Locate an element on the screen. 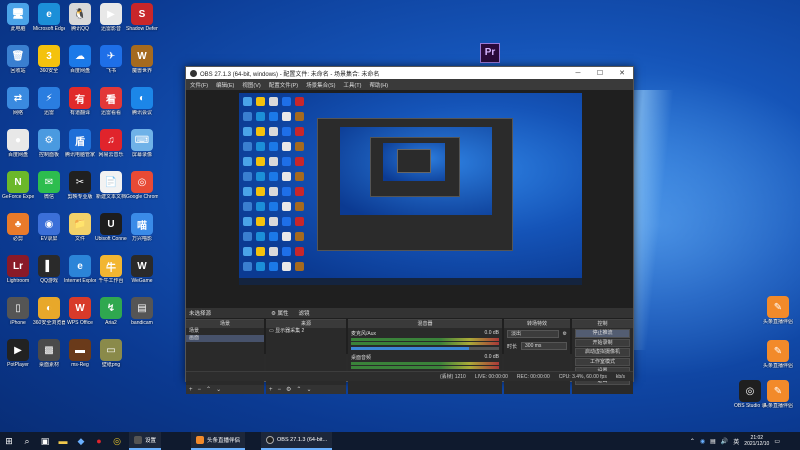  desktop-icon: 3 360安全 is located at coordinates (49, 59).